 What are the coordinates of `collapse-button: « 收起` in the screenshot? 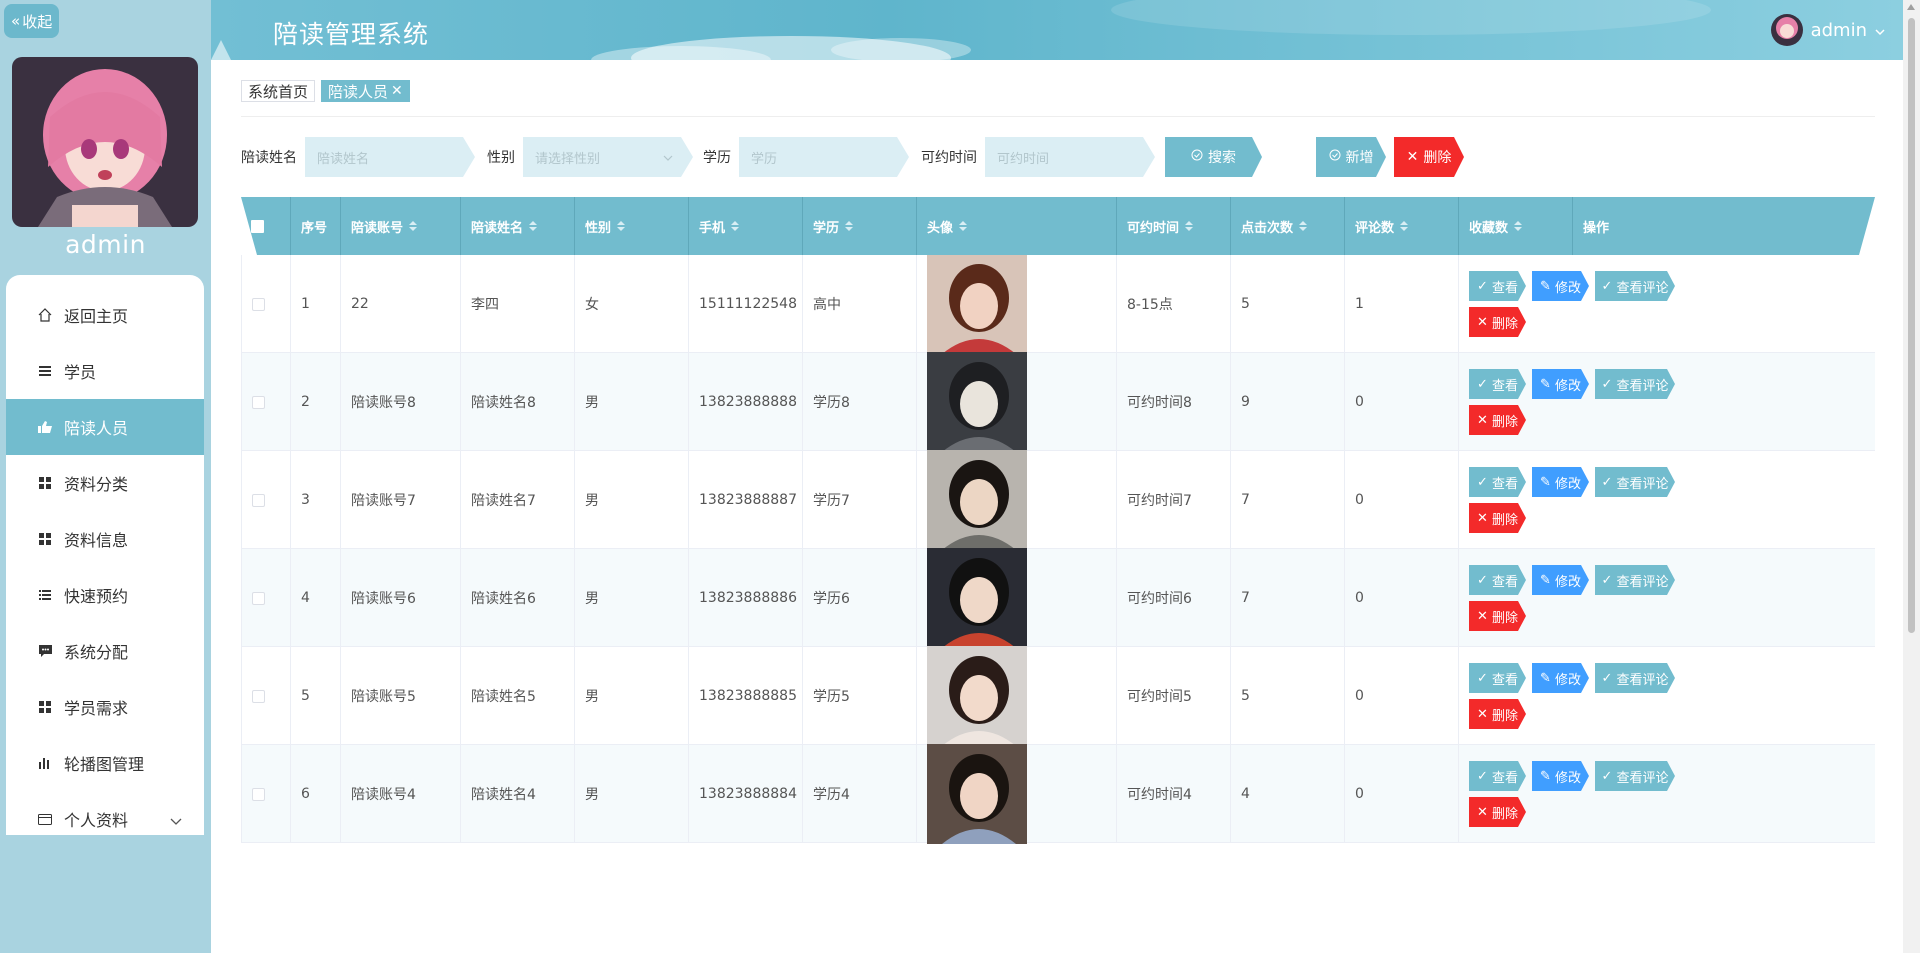 It's located at (32, 21).